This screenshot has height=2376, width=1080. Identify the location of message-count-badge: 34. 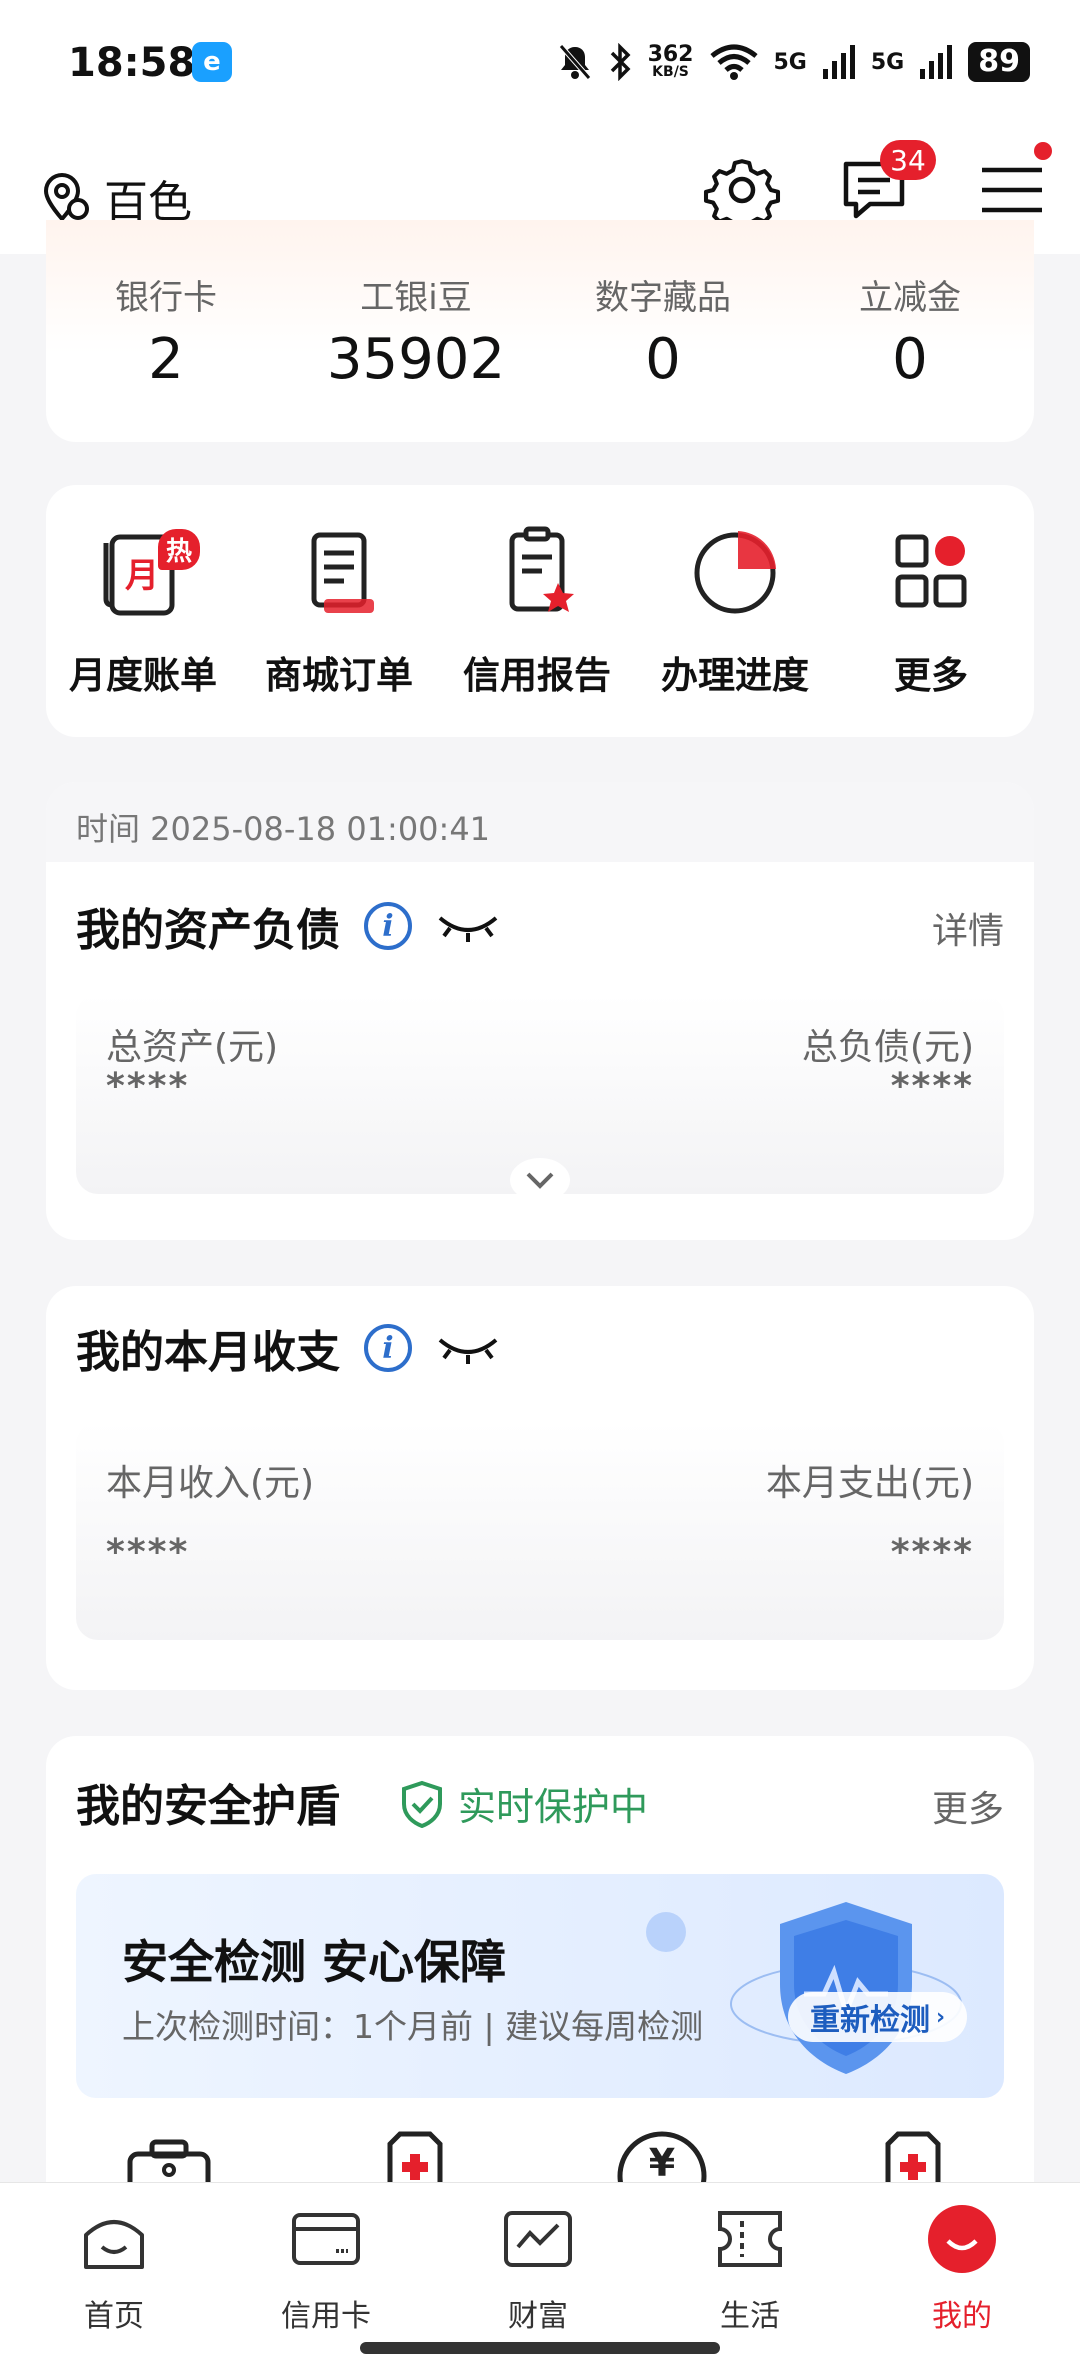
(908, 160).